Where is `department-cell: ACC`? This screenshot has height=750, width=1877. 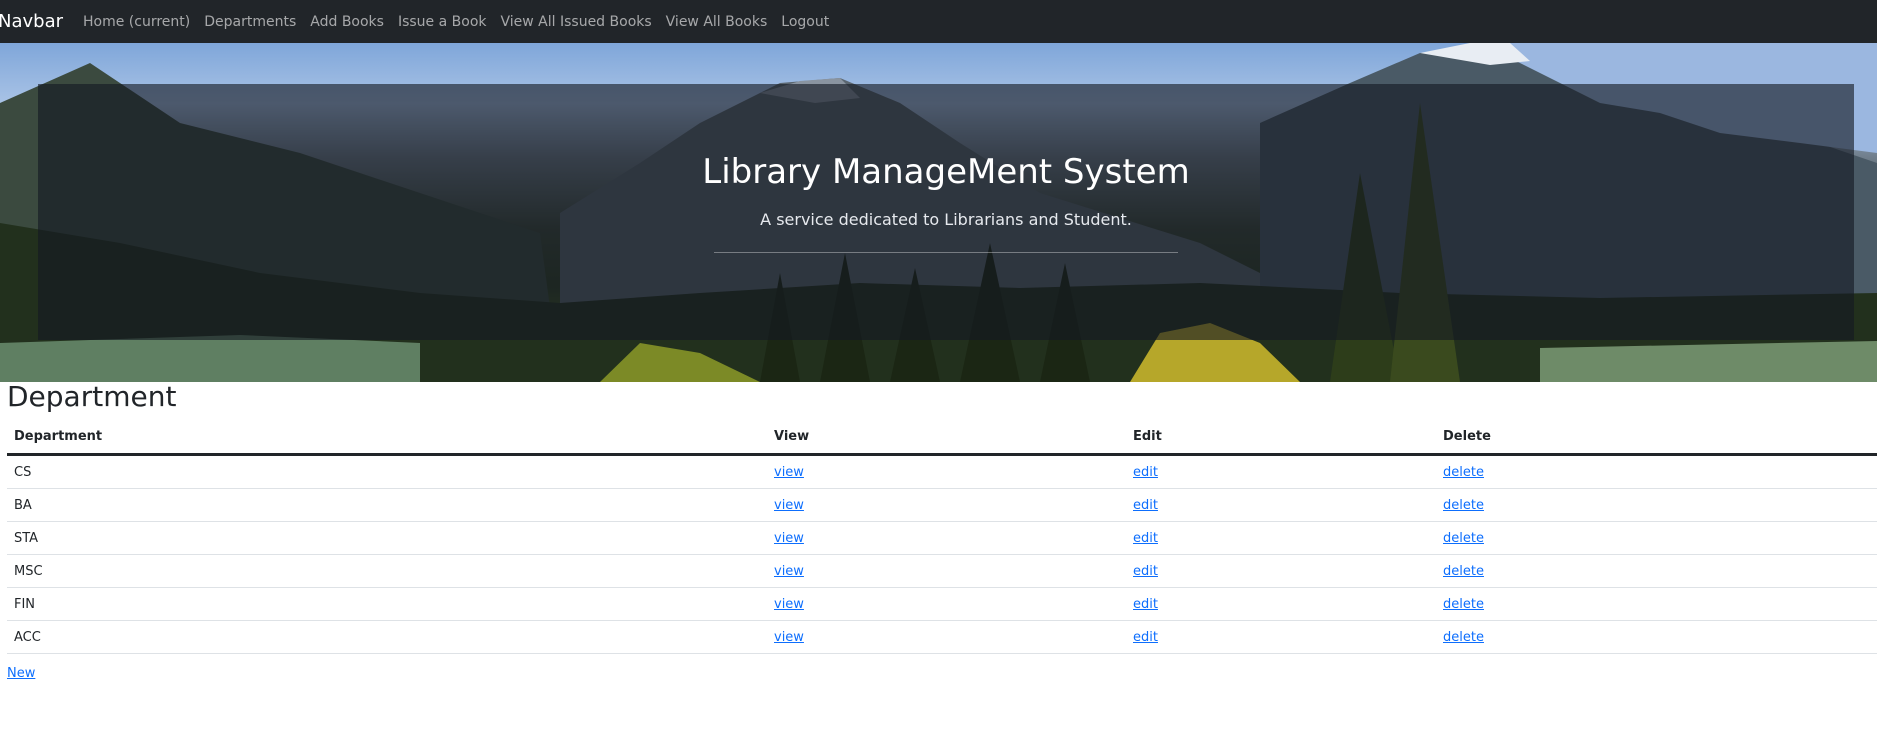 department-cell: ACC is located at coordinates (387, 637).